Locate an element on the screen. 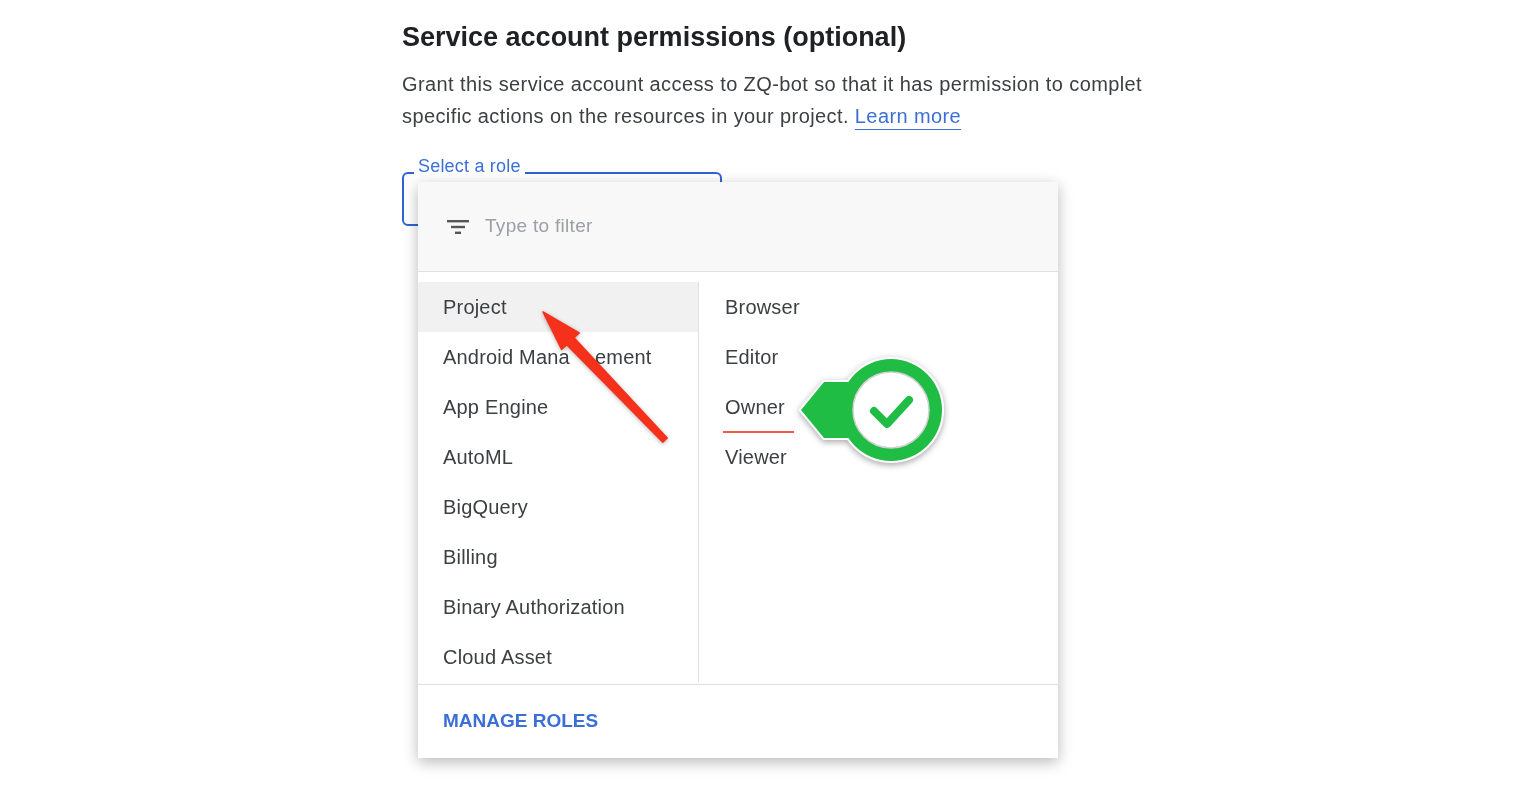 The image size is (1530, 790). role-option: Viewer is located at coordinates (878, 457).